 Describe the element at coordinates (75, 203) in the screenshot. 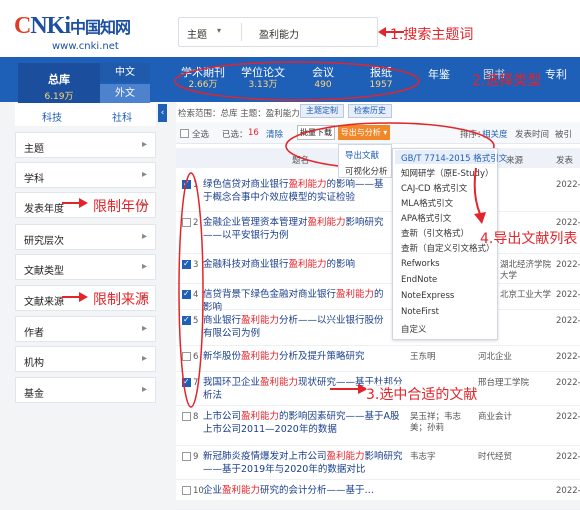

I see `arrow-annotation-year` at that location.